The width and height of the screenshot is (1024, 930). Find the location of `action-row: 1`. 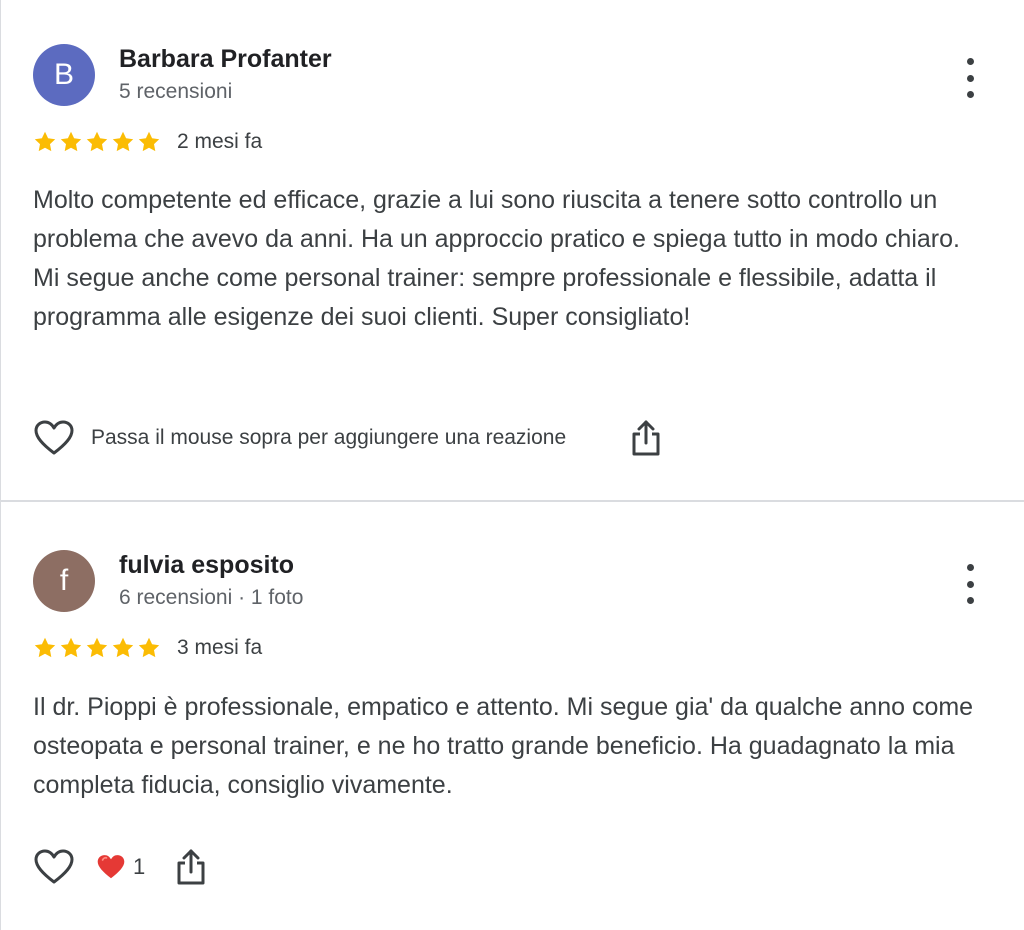

action-row: 1 is located at coordinates (122, 867).